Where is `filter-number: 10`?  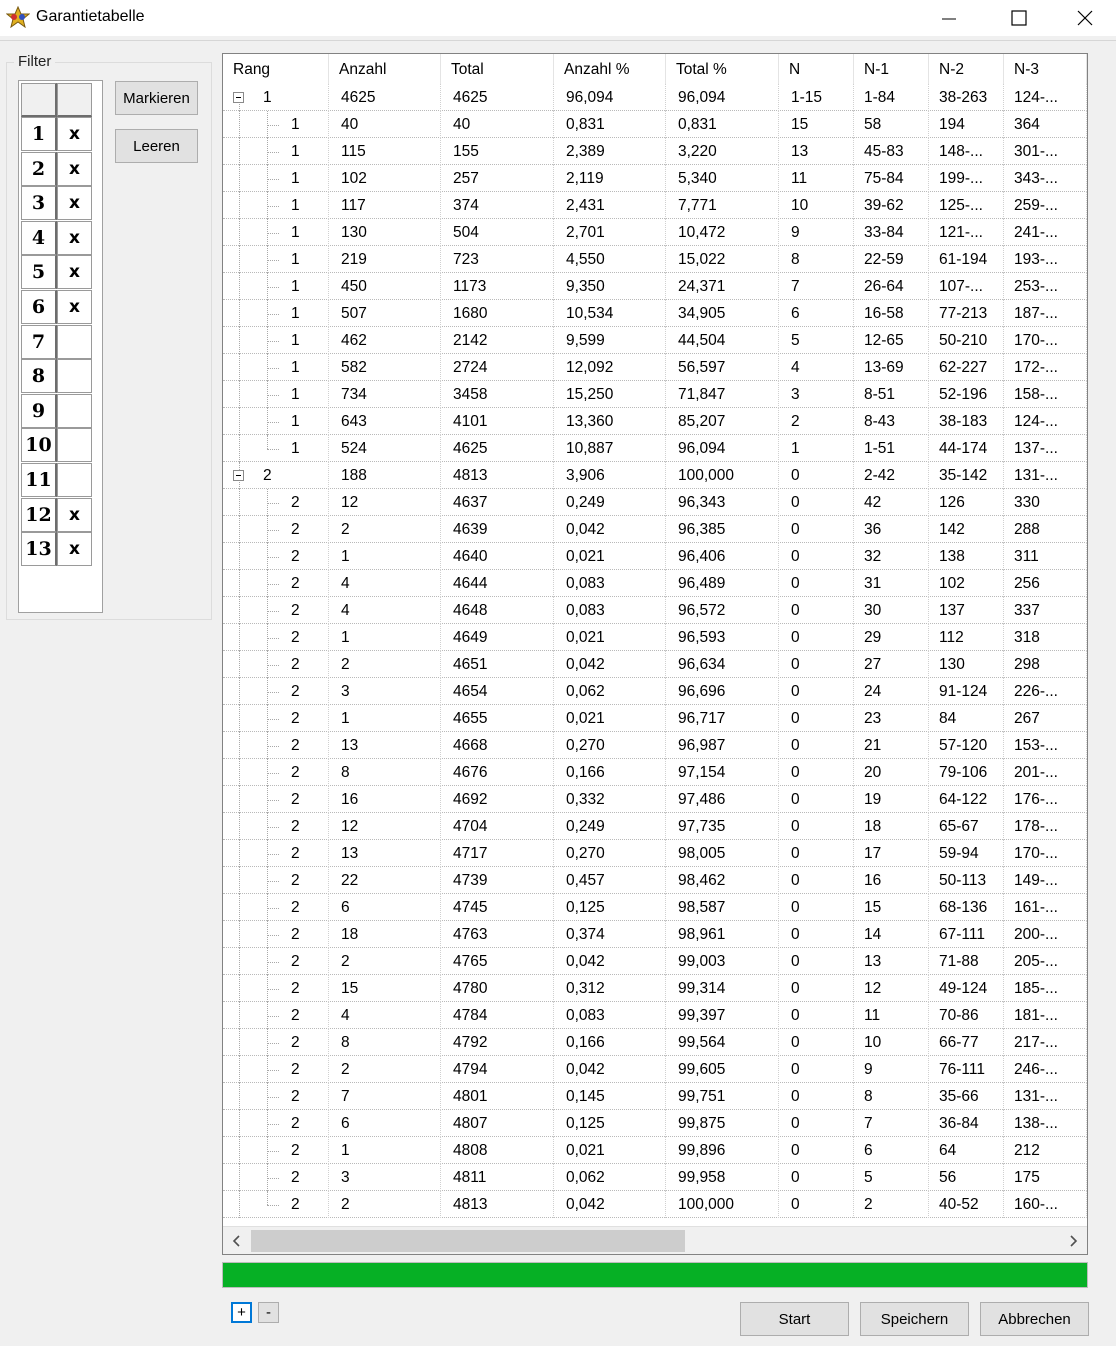
filter-number: 10 is located at coordinates (39, 445).